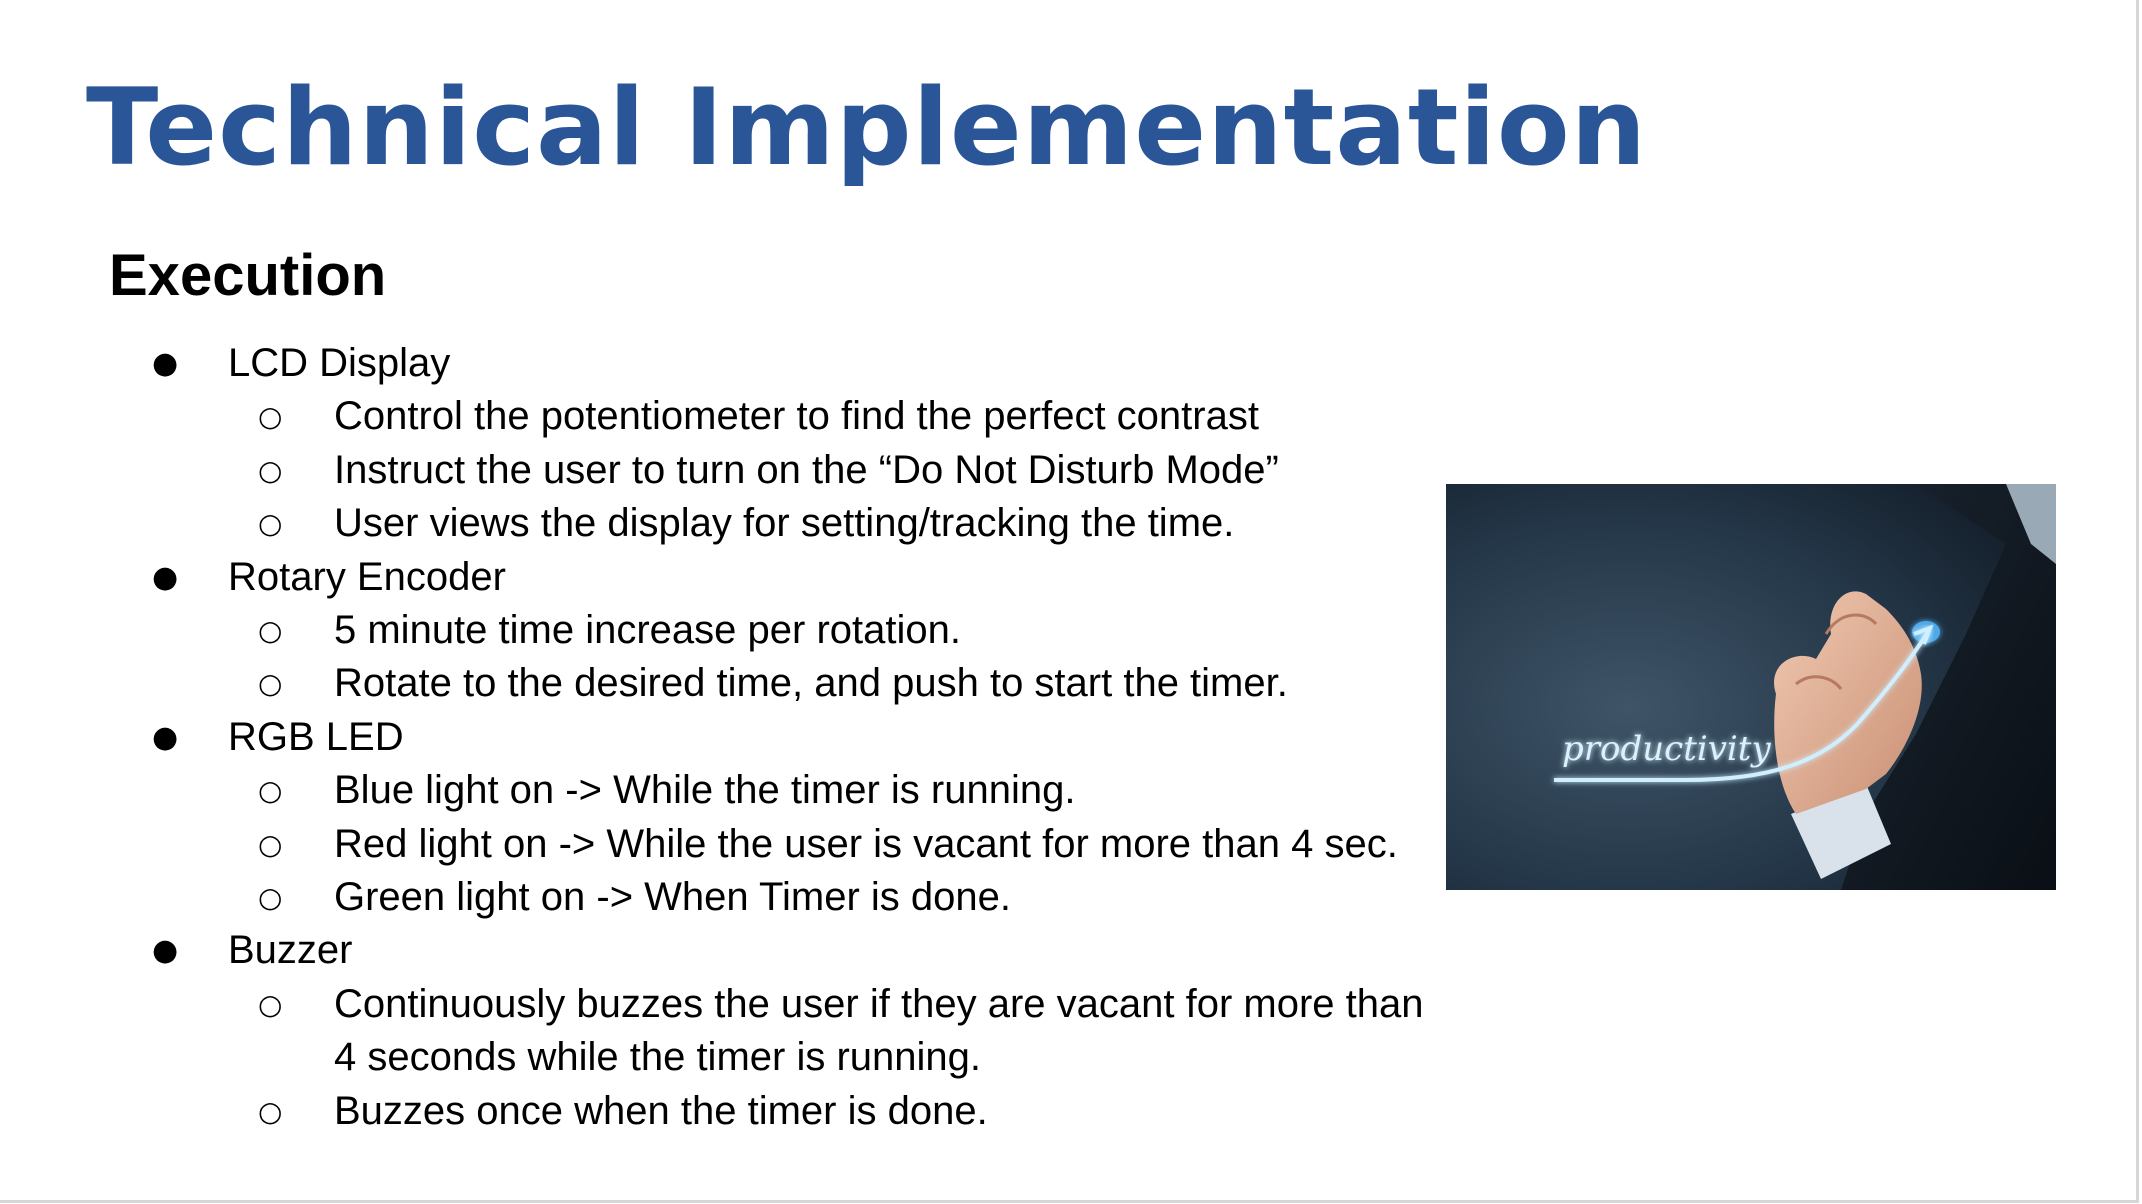  Describe the element at coordinates (661, 1110) in the screenshot. I see `list-subitem-label: Buzzes once when the timer is done.` at that location.